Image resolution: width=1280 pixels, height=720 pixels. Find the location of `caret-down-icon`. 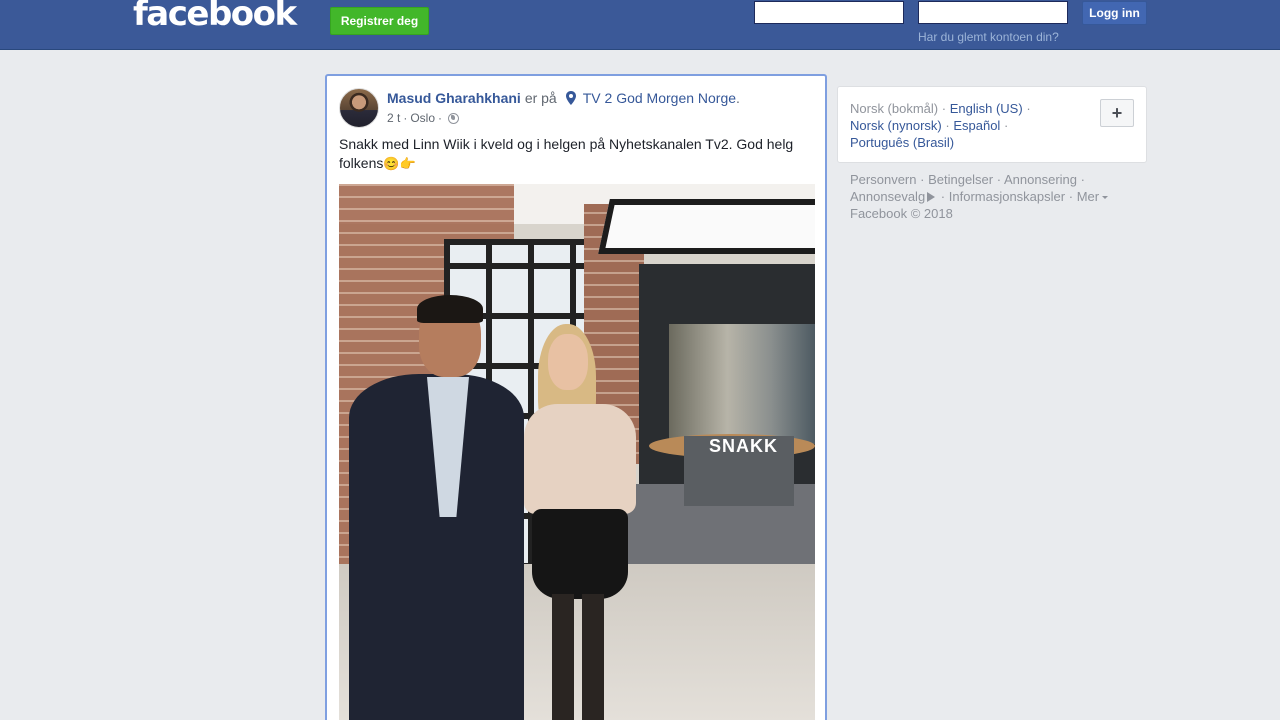

caret-down-icon is located at coordinates (1105, 197).